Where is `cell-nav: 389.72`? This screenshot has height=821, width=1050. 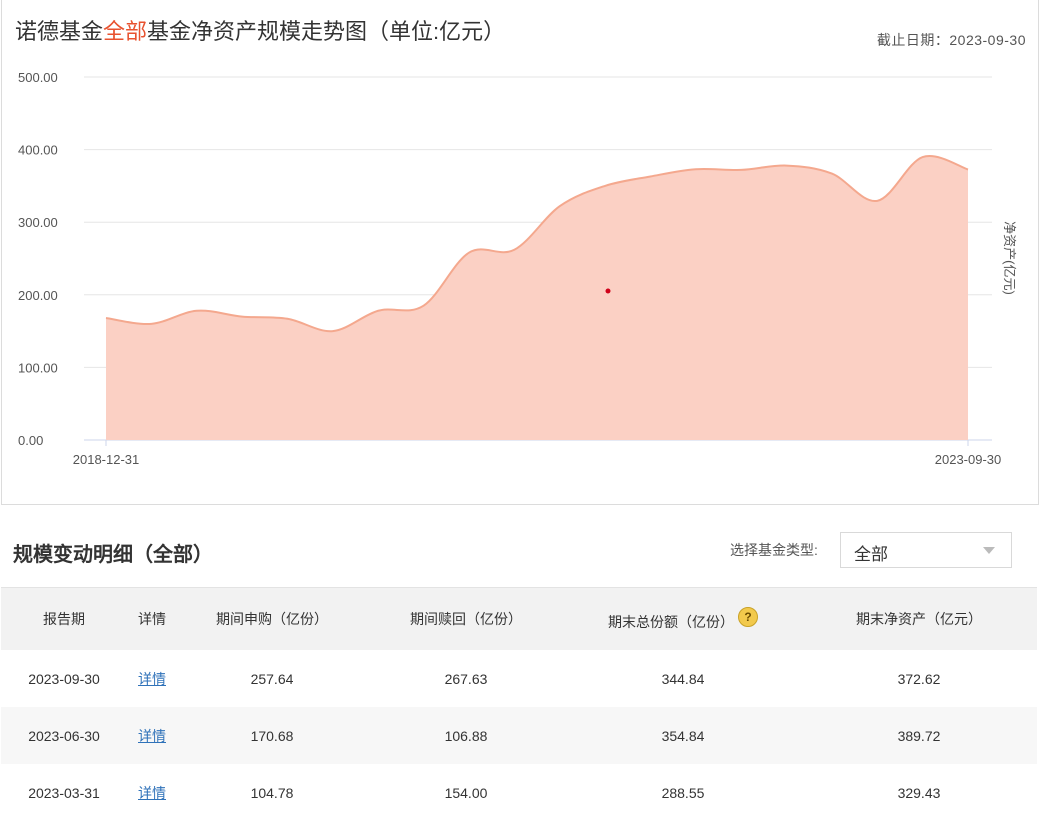
cell-nav: 389.72 is located at coordinates (919, 735).